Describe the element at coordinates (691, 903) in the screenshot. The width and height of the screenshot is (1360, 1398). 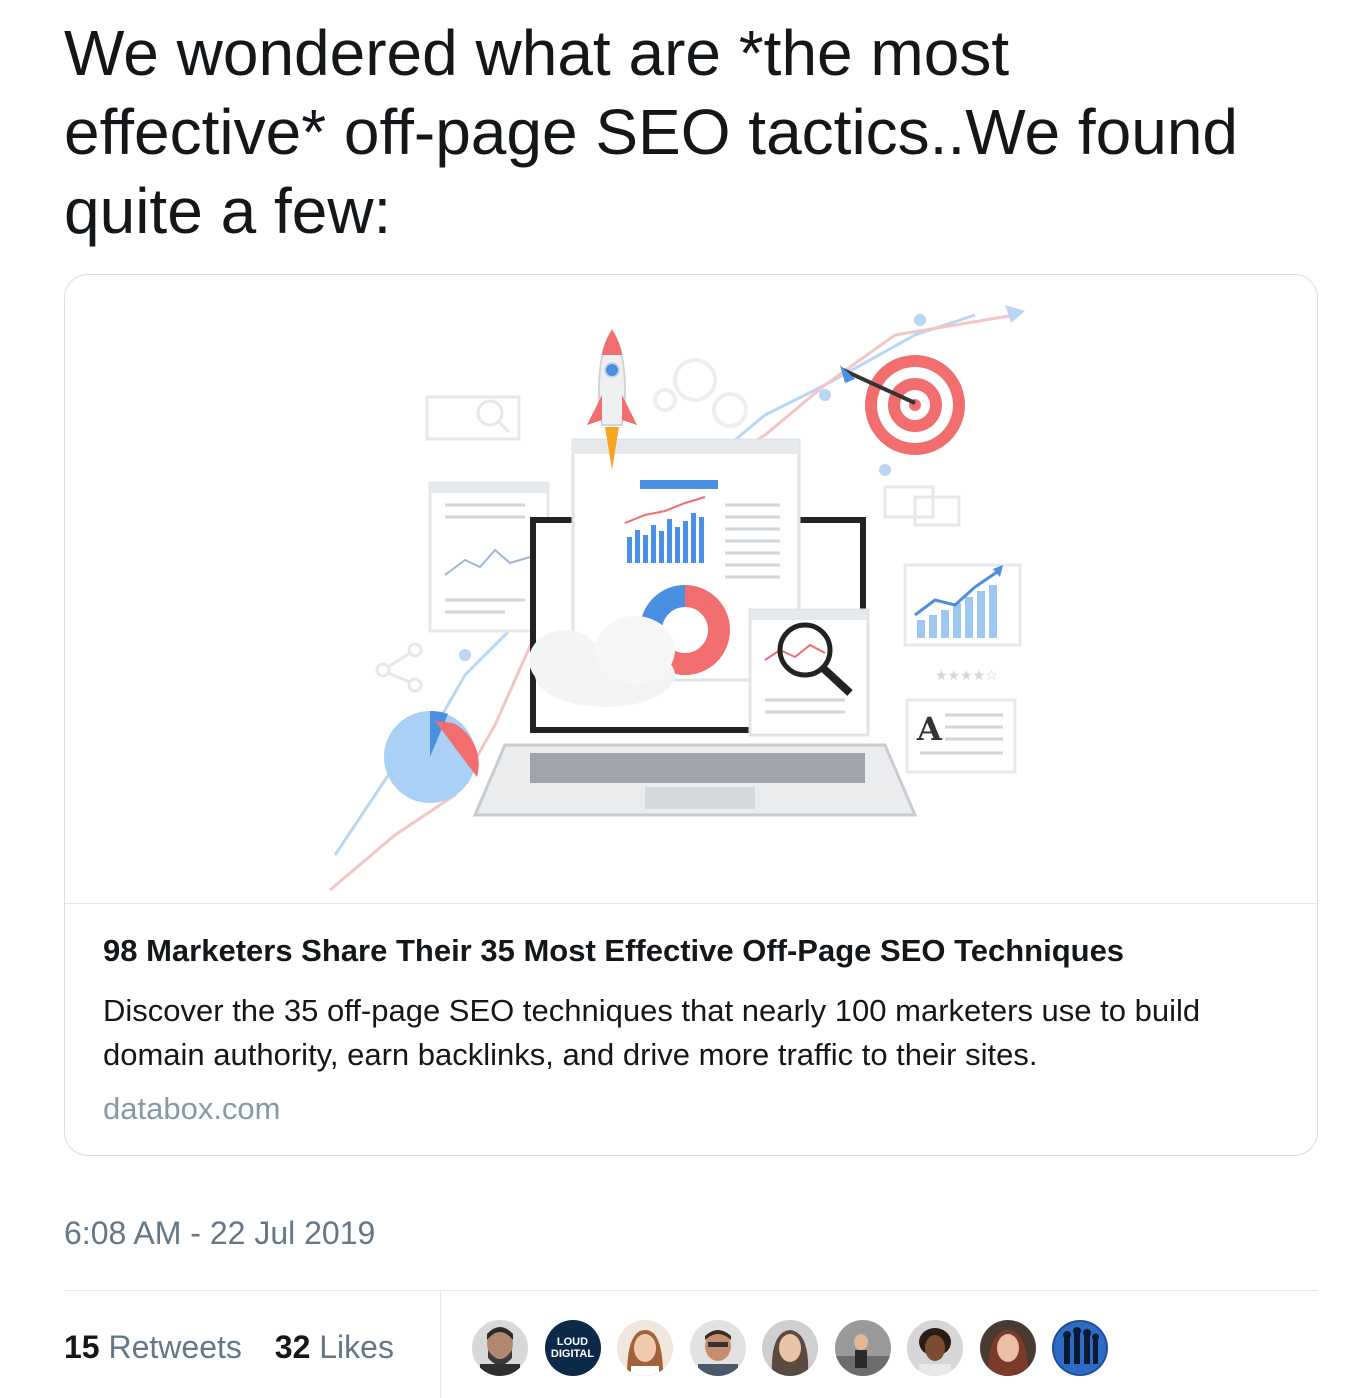
I see `card-divider` at that location.